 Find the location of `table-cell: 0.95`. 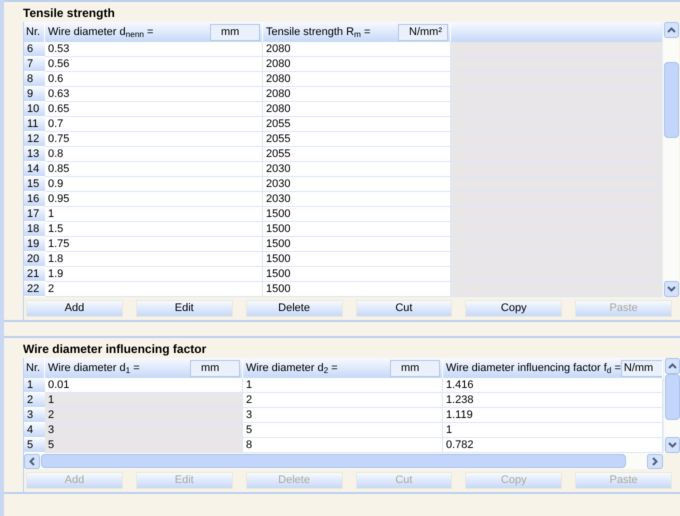

table-cell: 0.95 is located at coordinates (154, 199).